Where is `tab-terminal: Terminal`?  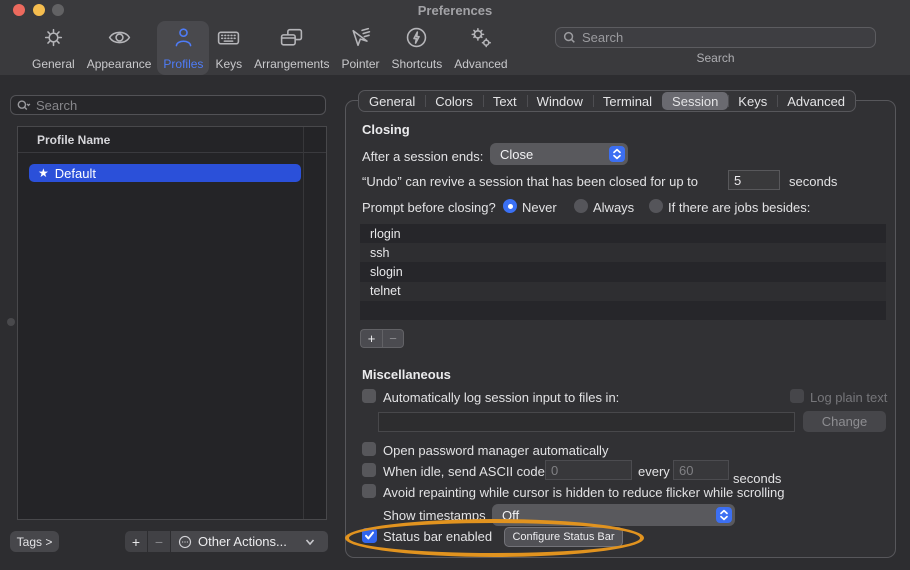
tab-terminal: Terminal is located at coordinates (627, 101).